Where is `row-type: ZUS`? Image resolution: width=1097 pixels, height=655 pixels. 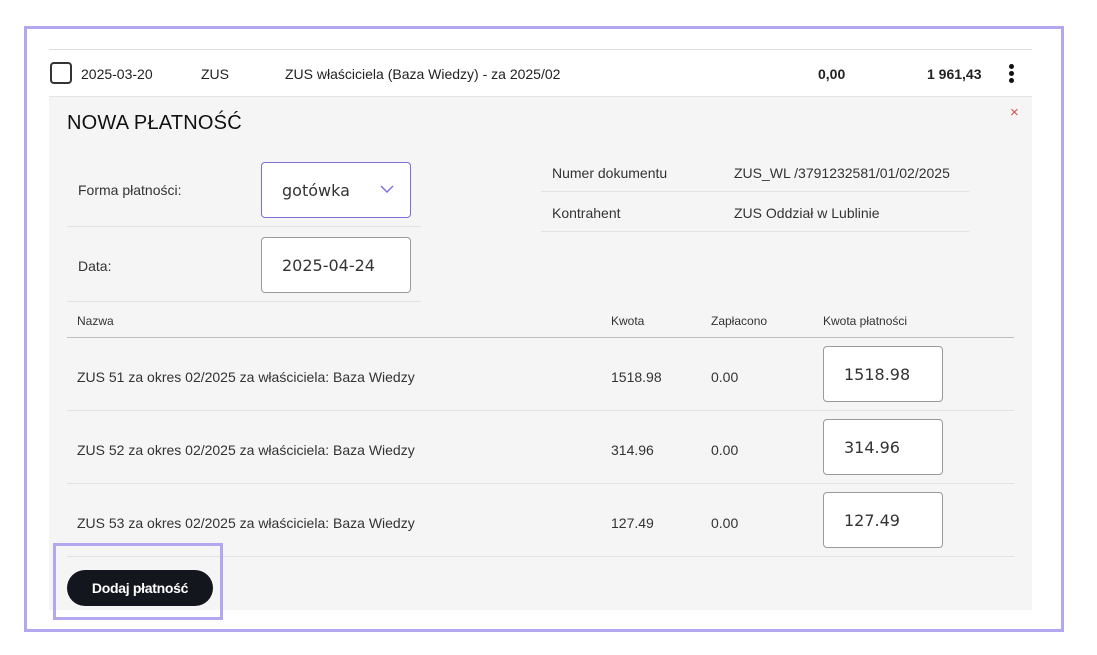 row-type: ZUS is located at coordinates (215, 74).